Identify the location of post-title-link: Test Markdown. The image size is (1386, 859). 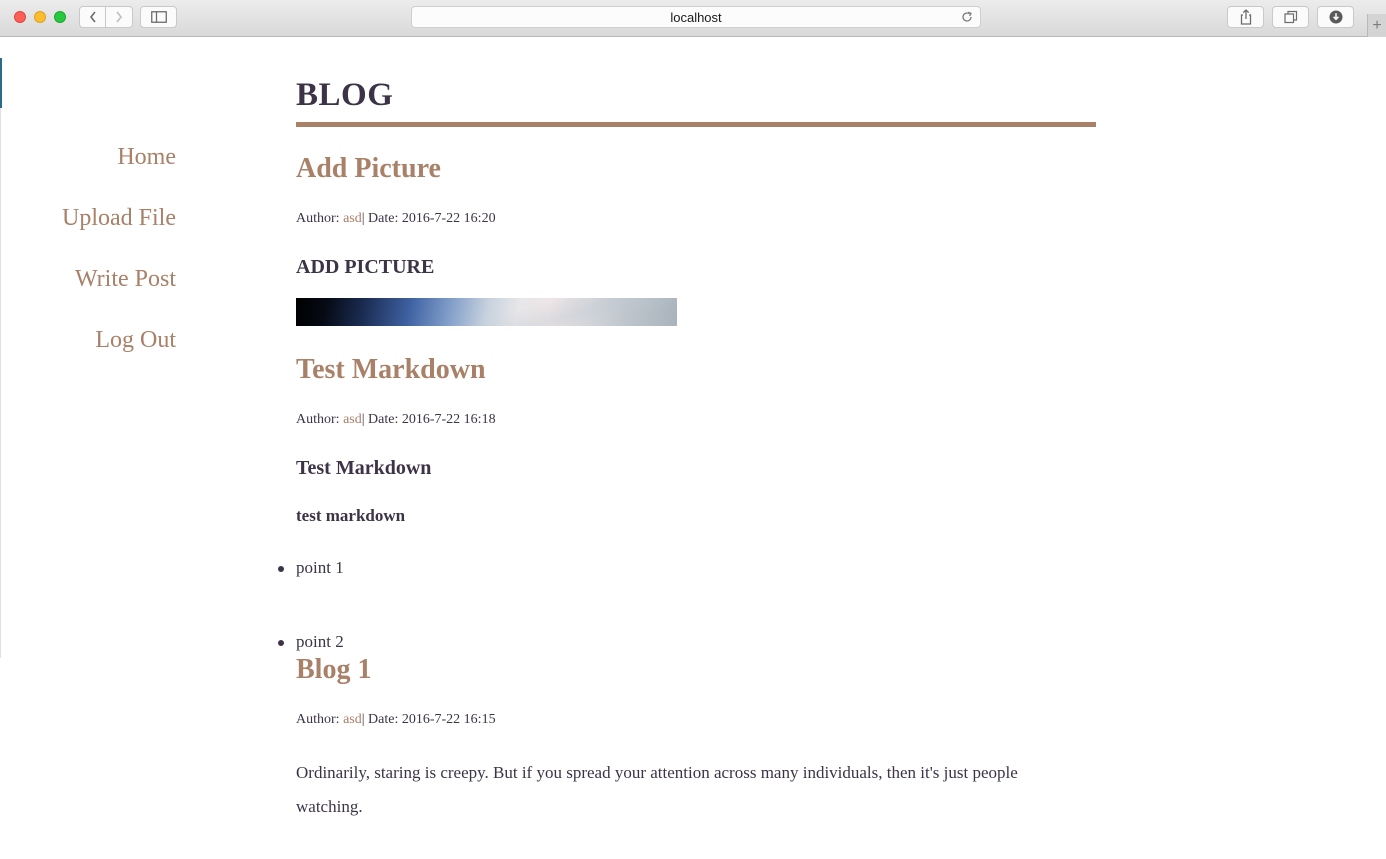
(391, 370).